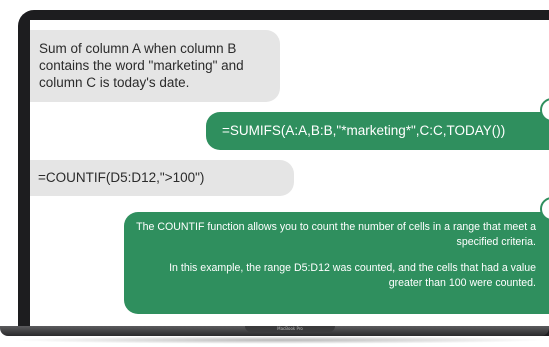 This screenshot has width=549, height=347. I want to click on laptop-model-label: MacBook Pro, so click(290, 328).